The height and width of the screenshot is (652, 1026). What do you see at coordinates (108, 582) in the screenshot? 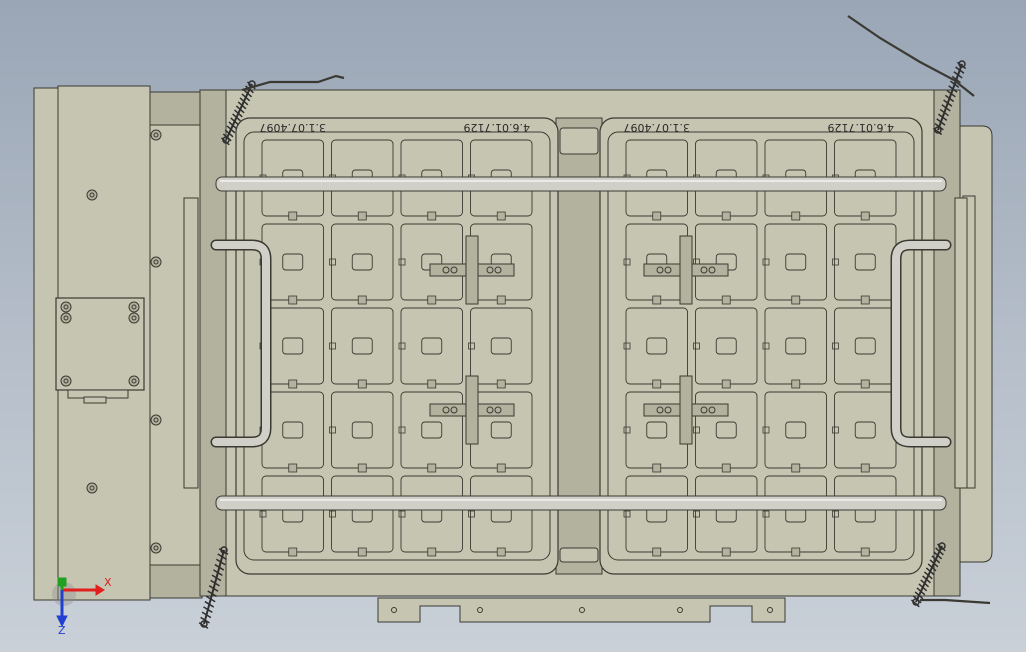
I see `axis-x-label: X` at bounding box center [108, 582].